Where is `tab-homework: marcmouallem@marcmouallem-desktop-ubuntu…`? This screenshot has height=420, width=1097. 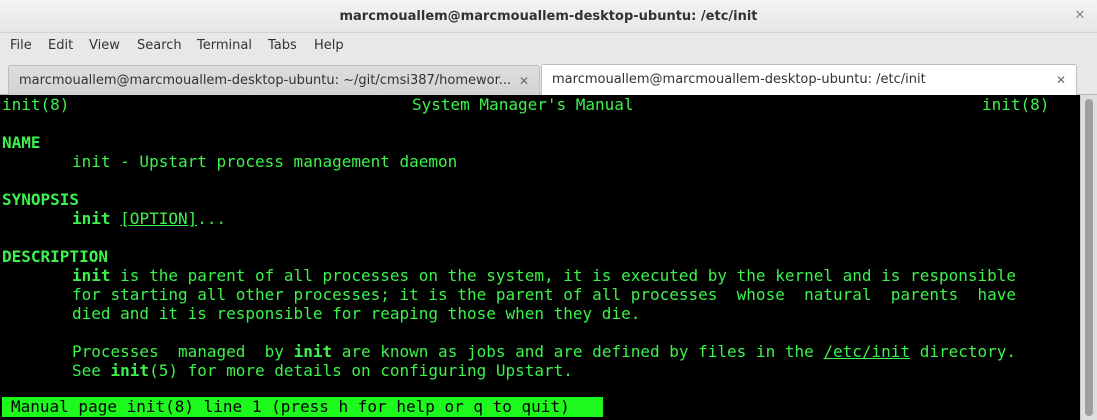 tab-homework: marcmouallem@marcmouallem-desktop-ubuntu… is located at coordinates (274, 80).